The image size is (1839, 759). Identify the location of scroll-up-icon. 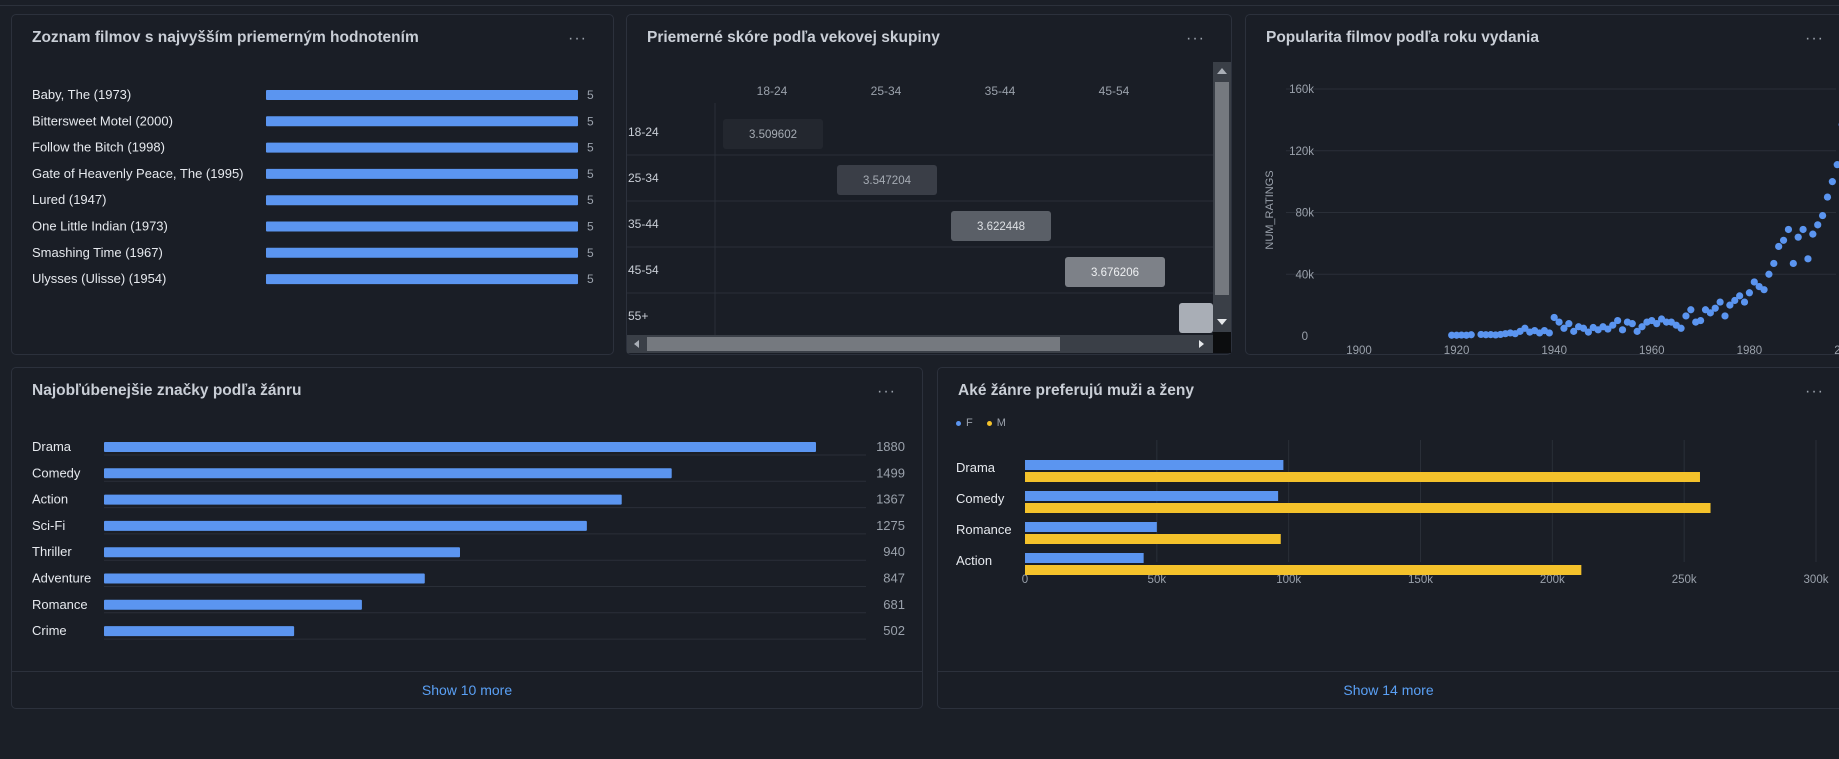
(1222, 71).